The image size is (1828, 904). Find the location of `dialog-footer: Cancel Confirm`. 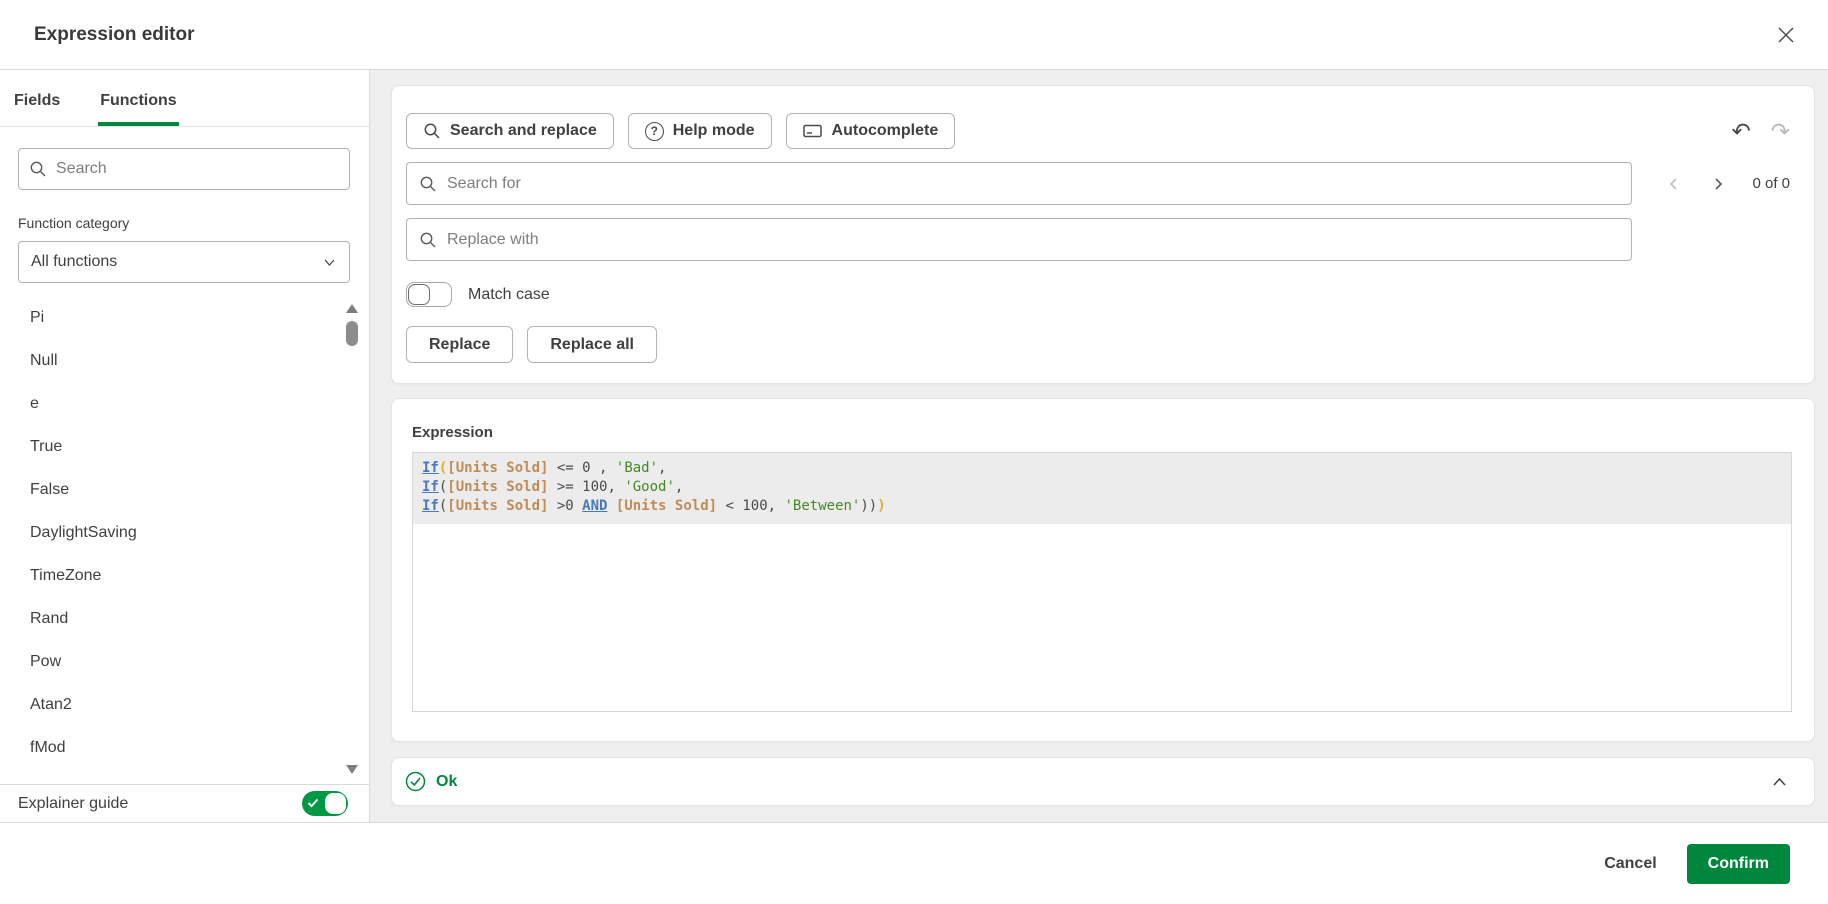

dialog-footer: Cancel Confirm is located at coordinates (914, 863).